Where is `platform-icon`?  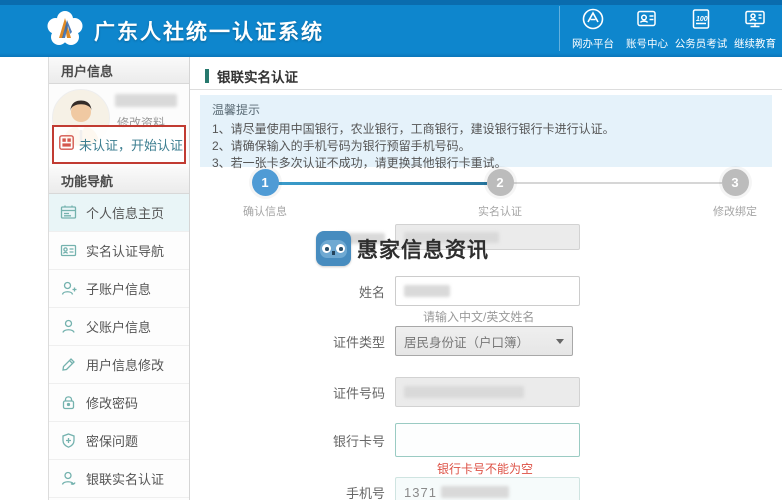 platform-icon is located at coordinates (593, 19).